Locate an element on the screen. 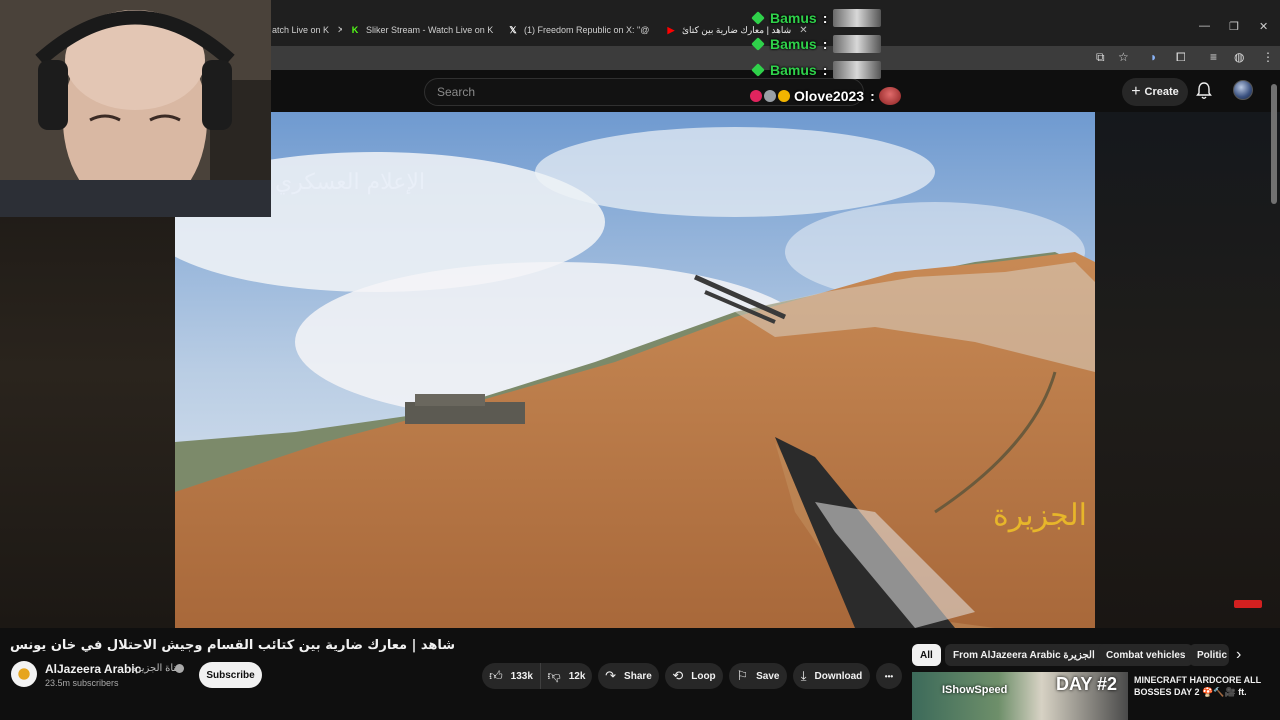 This screenshot has height=720, width=1280. ambient-right is located at coordinates (1187, 370).